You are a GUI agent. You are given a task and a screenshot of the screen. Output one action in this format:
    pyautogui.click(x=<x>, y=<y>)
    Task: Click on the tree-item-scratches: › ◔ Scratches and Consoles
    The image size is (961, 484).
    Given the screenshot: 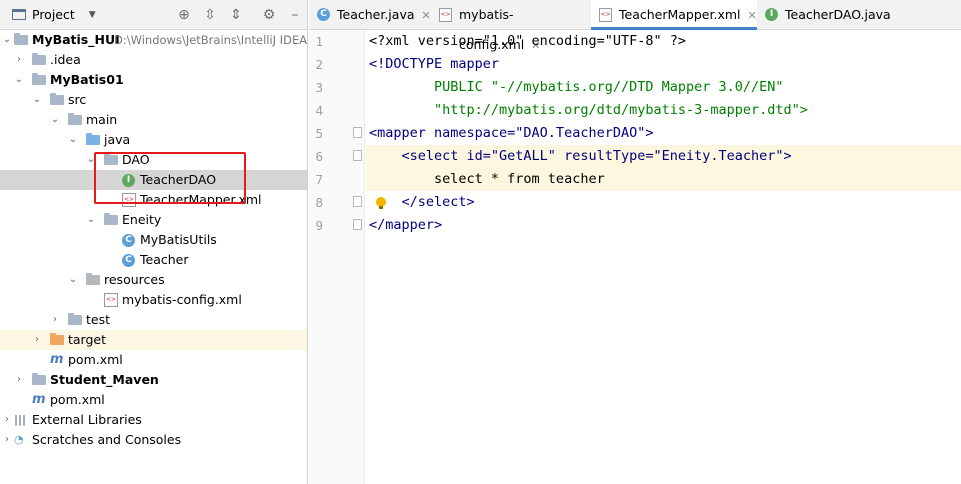 What is the action you would take?
    pyautogui.click(x=153, y=440)
    